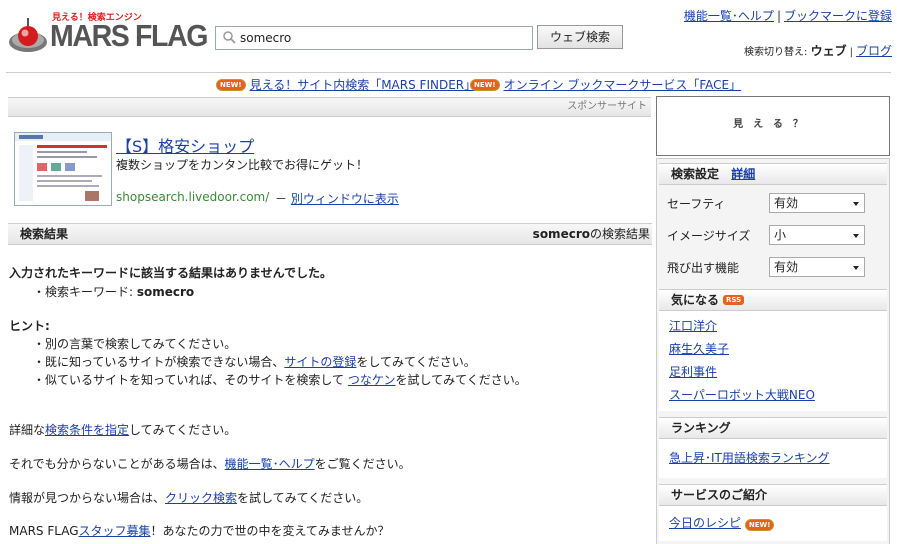 The width and height of the screenshot is (897, 544). I want to click on ranking-header: ランキング, so click(773, 428).